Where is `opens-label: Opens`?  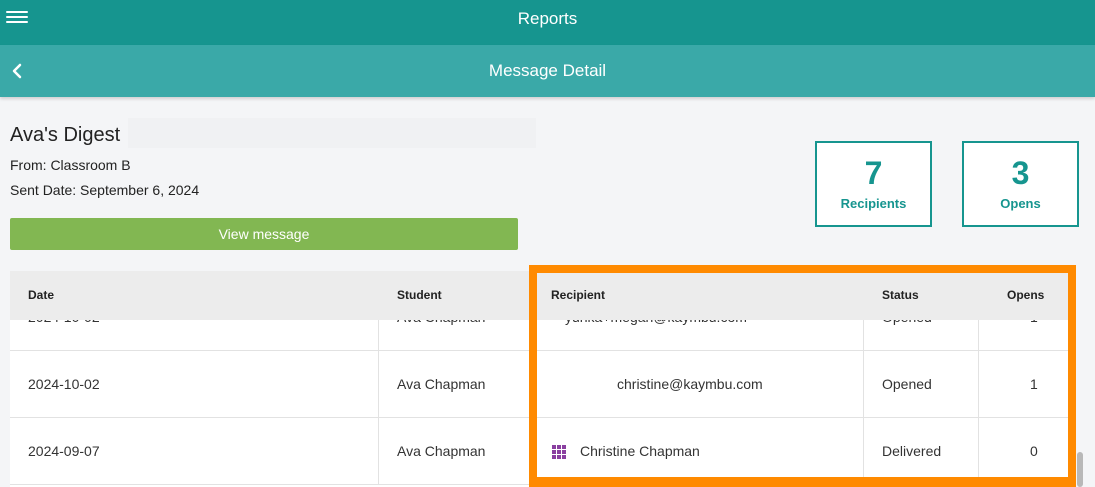 opens-label: Opens is located at coordinates (1020, 203).